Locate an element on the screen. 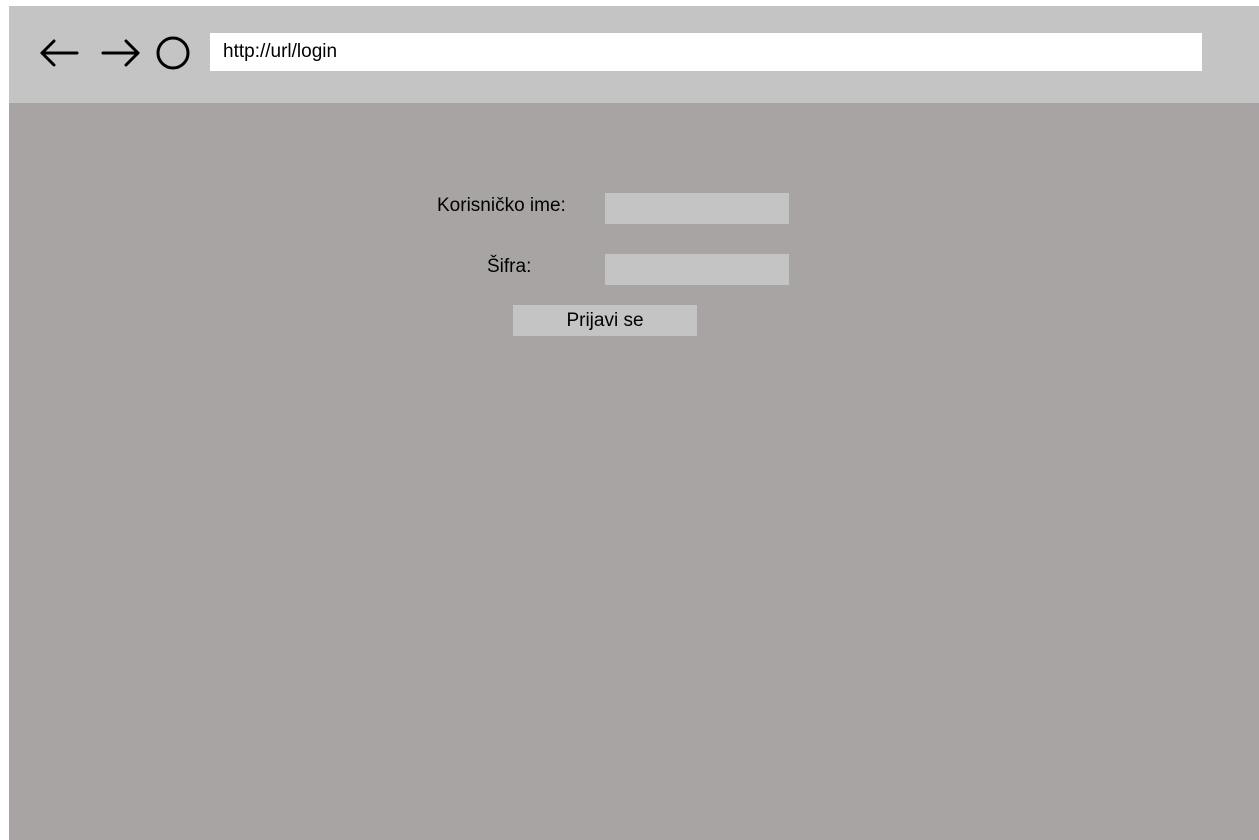 The height and width of the screenshot is (840, 1259). browser-toolbar is located at coordinates (634, 54).